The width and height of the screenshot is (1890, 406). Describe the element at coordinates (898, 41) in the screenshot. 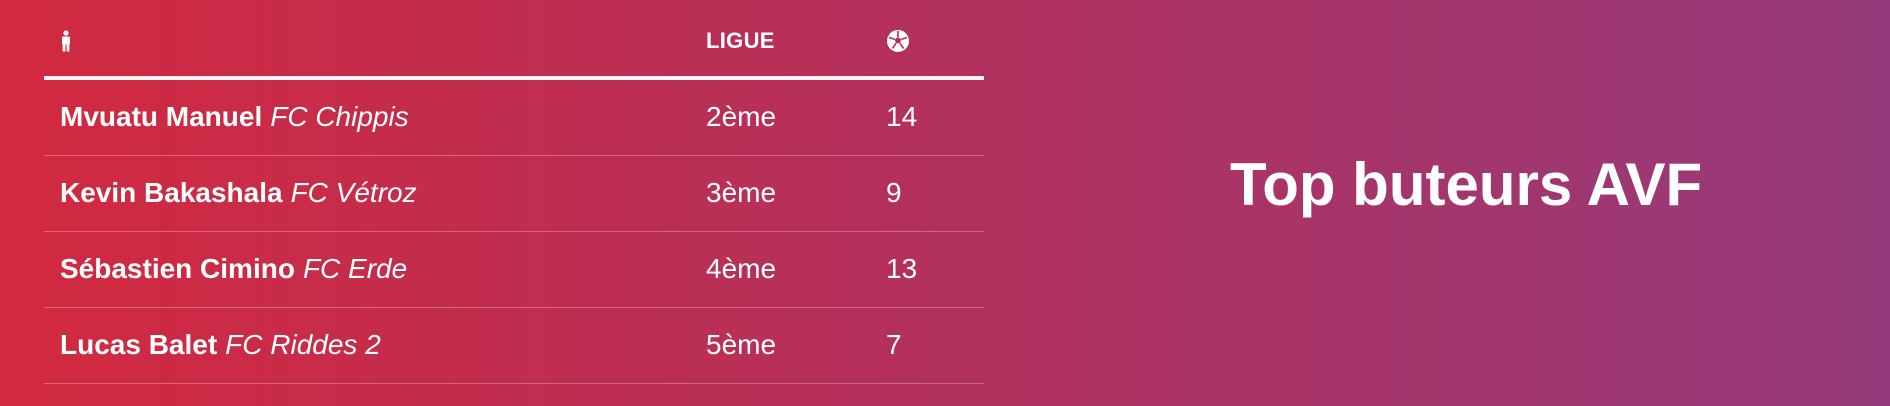

I see `soccer-ball-icon` at that location.